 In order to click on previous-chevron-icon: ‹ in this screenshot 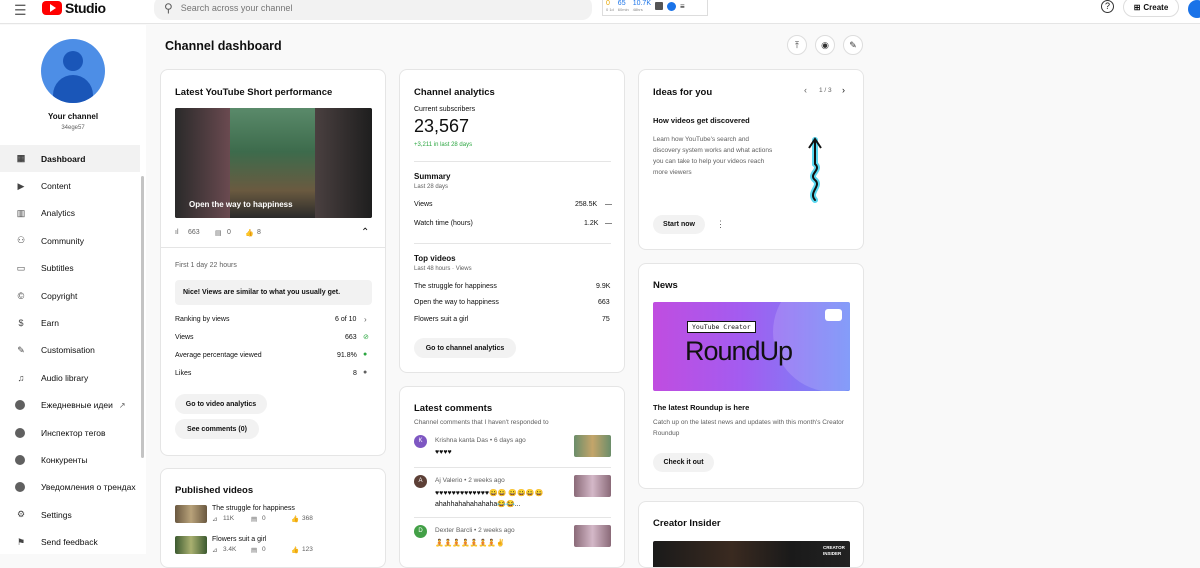, I will do `click(805, 90)`.